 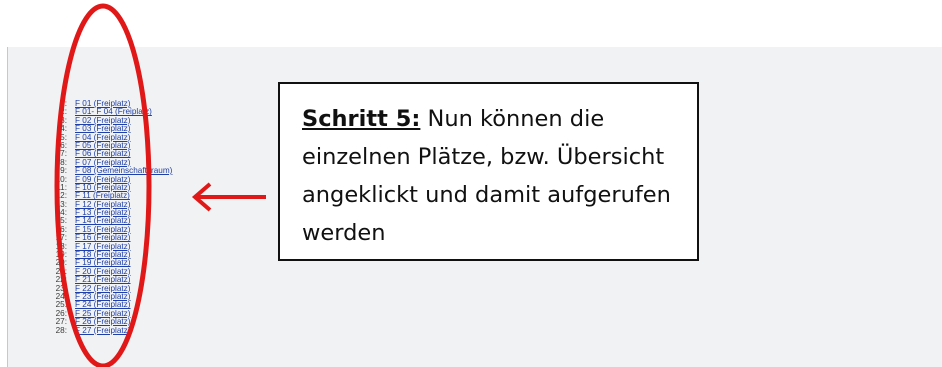 I want to click on list-item: 28: F 27 (Freiplatz), so click(x=90, y=330).